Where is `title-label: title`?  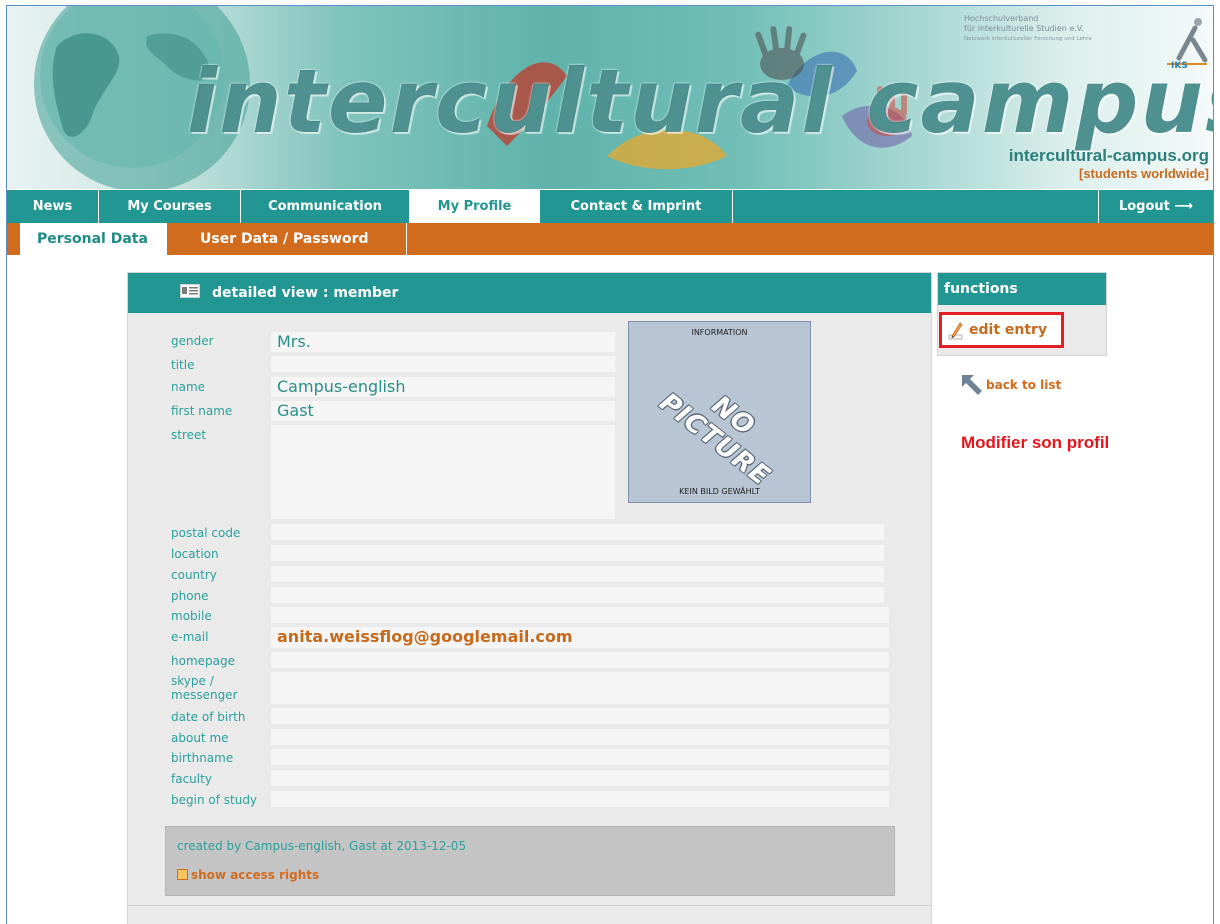 title-label: title is located at coordinates (183, 365).